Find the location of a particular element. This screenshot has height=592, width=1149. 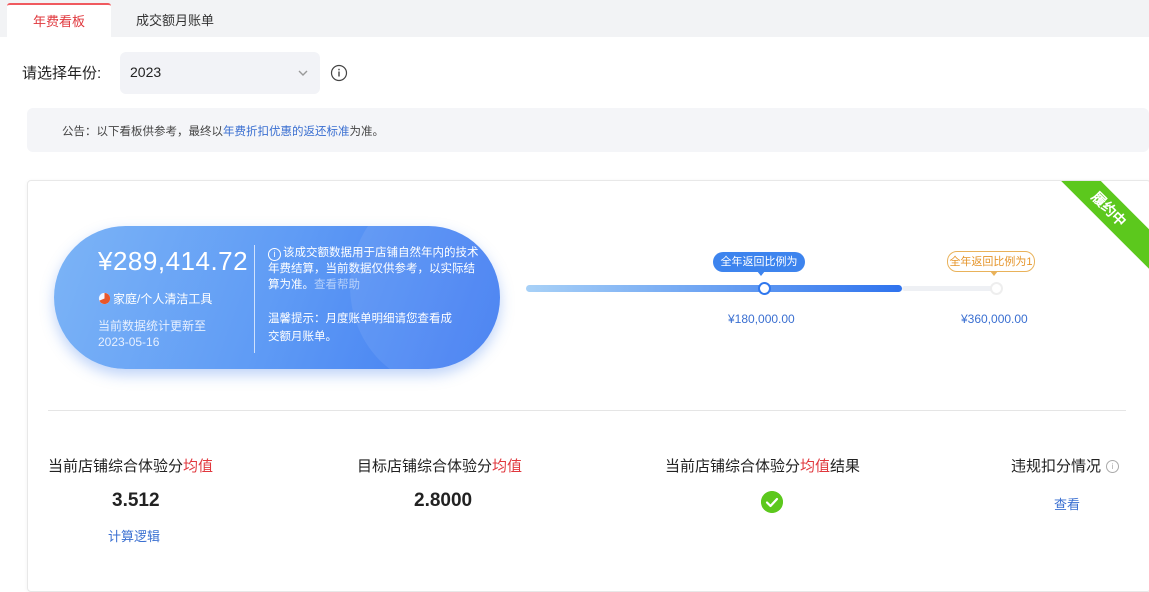

monthly-bill-tip: 温馨提示：月度账单明细请您查看成交额月账单。 is located at coordinates (360, 328).